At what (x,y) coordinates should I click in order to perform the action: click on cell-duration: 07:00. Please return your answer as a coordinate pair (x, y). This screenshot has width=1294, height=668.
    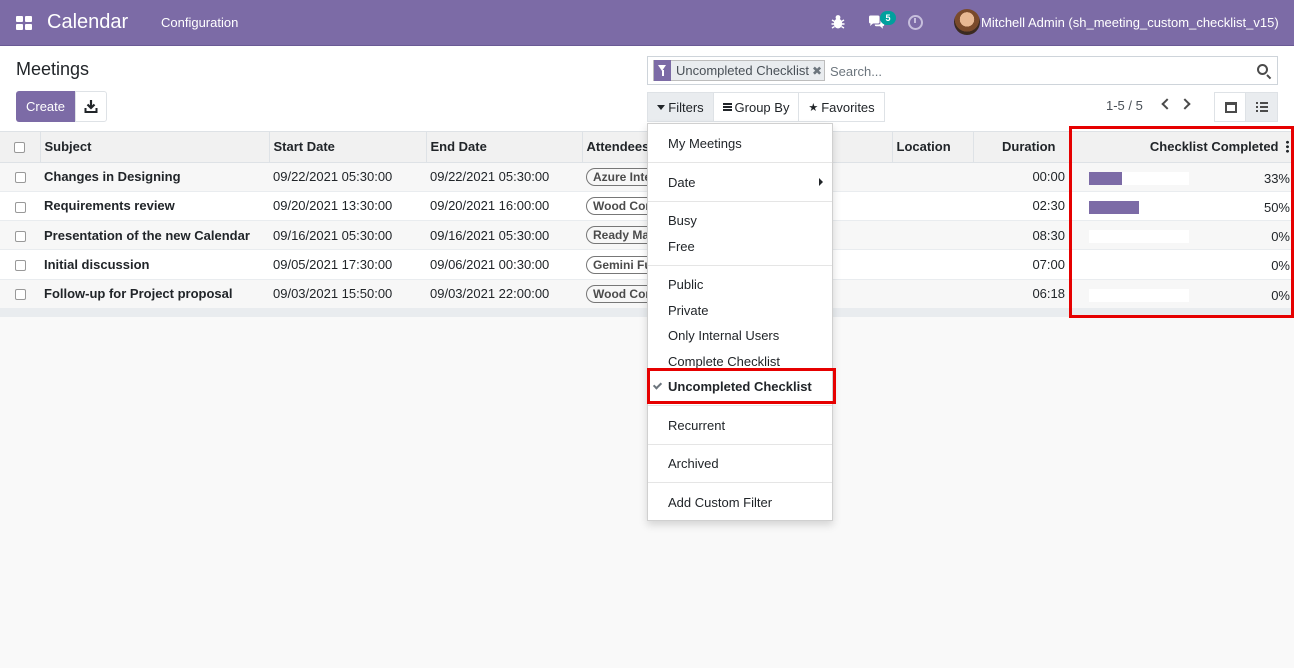
    Looking at the image, I should click on (1021, 264).